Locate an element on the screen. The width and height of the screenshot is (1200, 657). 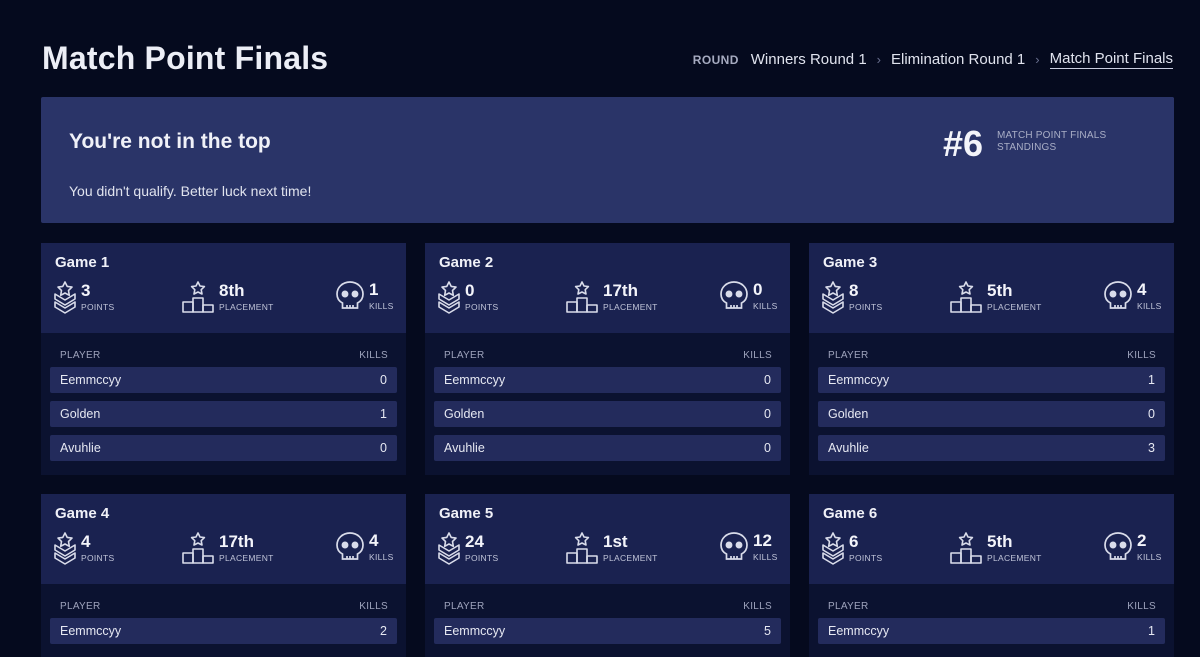
player-name: Avuhlie is located at coordinates (464, 448).